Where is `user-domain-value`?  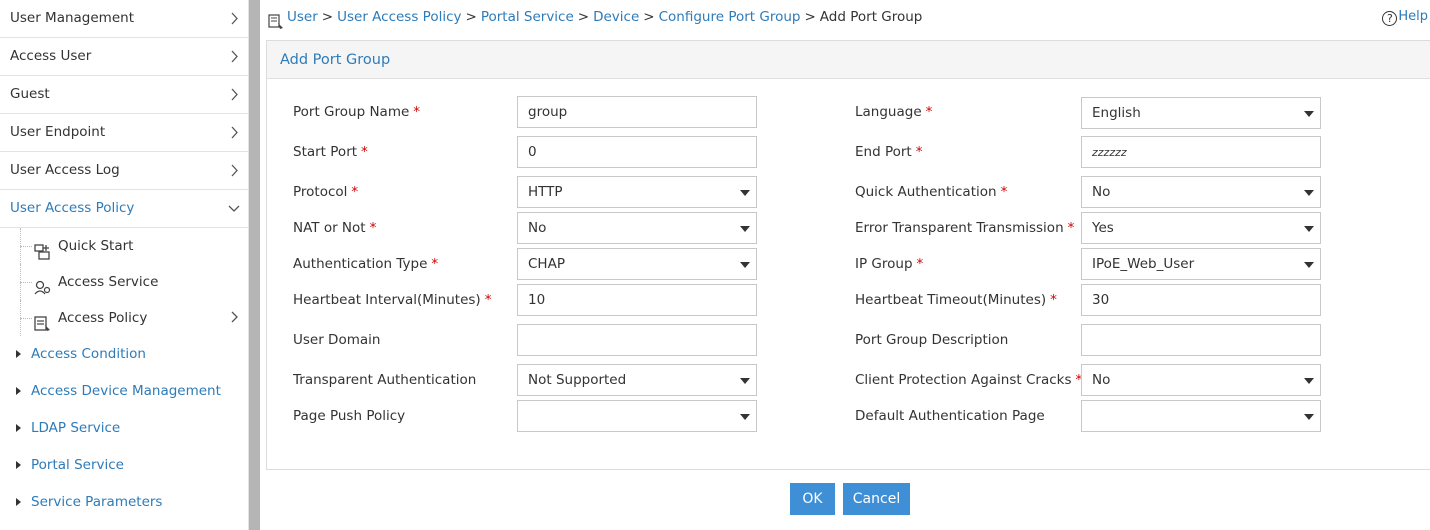
user-domain-value is located at coordinates (638, 340).